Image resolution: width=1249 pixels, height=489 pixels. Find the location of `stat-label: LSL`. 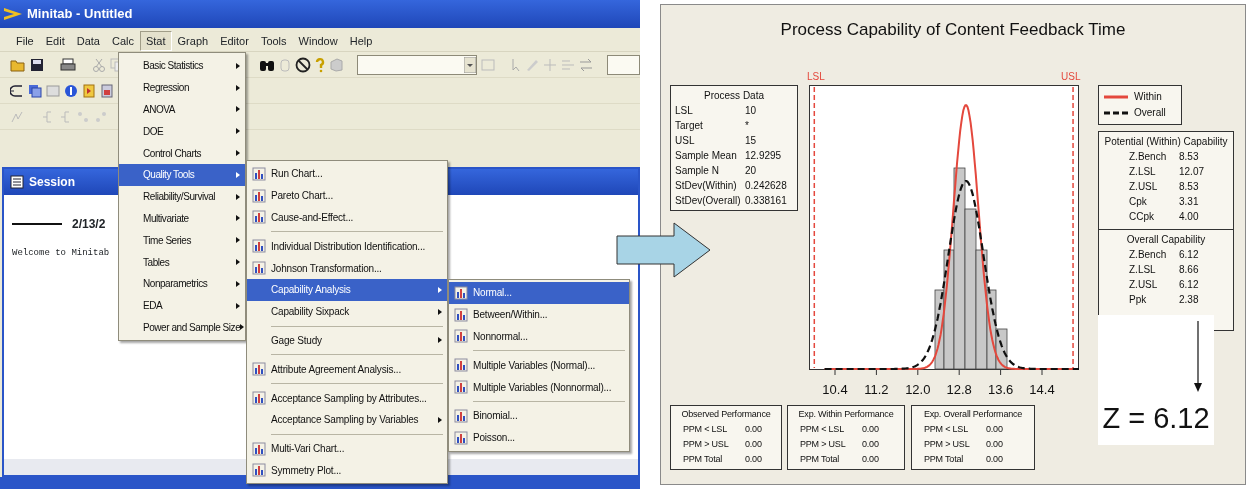

stat-label: LSL is located at coordinates (684, 111).